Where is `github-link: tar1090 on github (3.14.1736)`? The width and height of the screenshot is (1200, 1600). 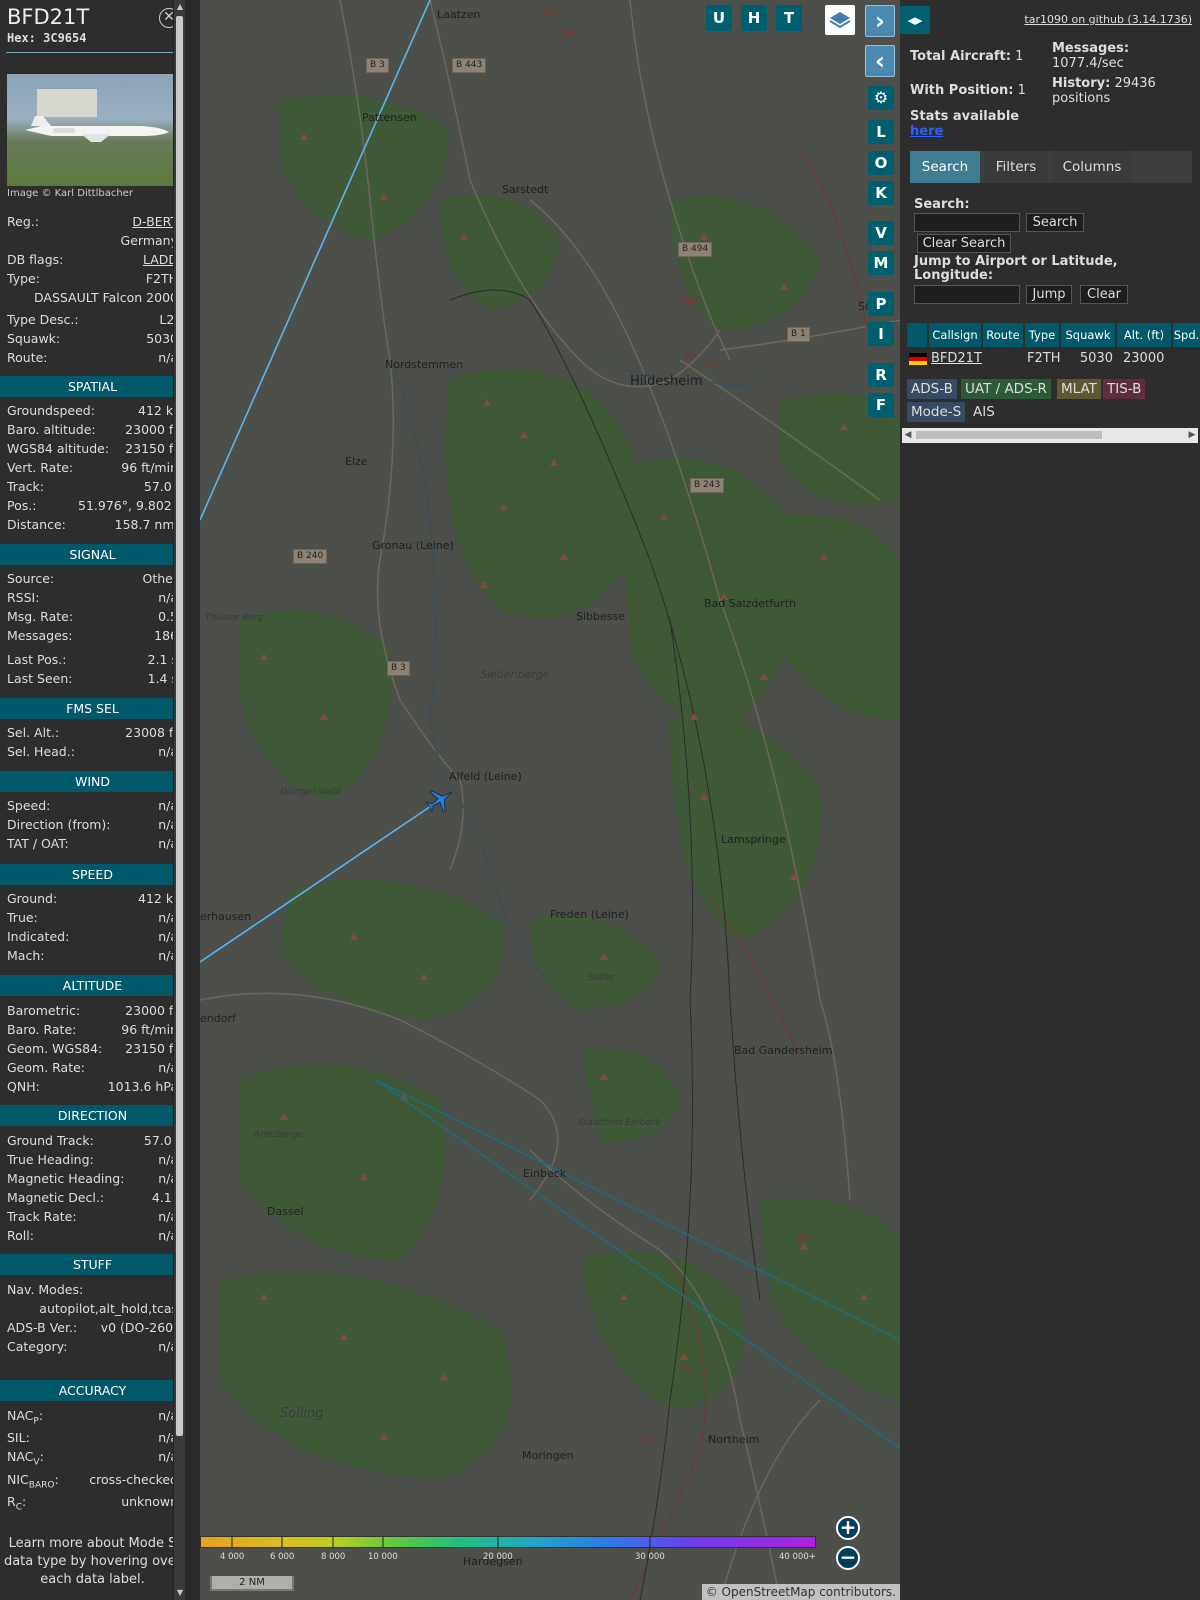
github-link: tar1090 on github (3.14.1736) is located at coordinates (1108, 19).